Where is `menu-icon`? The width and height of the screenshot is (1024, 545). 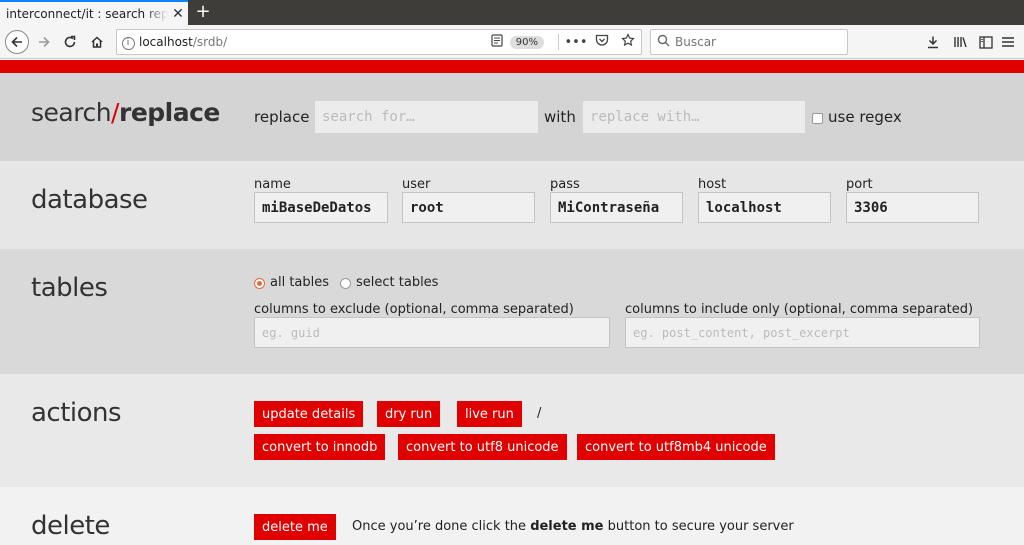
menu-icon is located at coordinates (1008, 42).